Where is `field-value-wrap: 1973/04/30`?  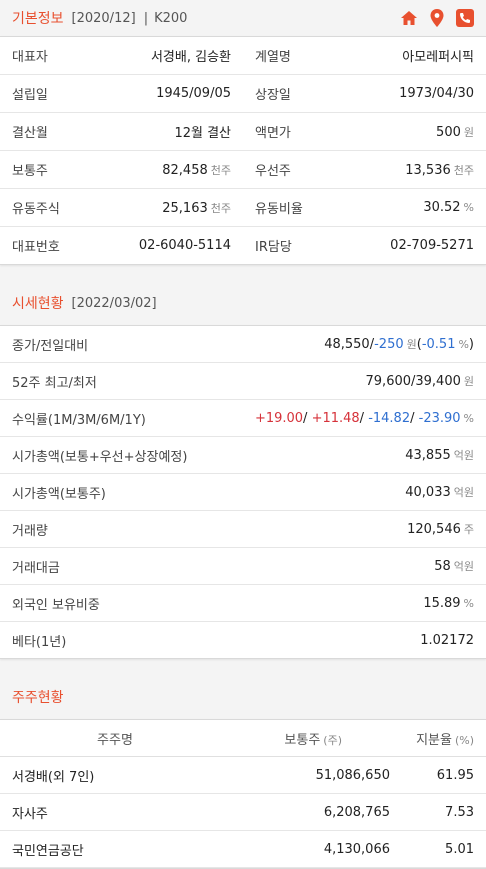 field-value-wrap: 1973/04/30 is located at coordinates (436, 93).